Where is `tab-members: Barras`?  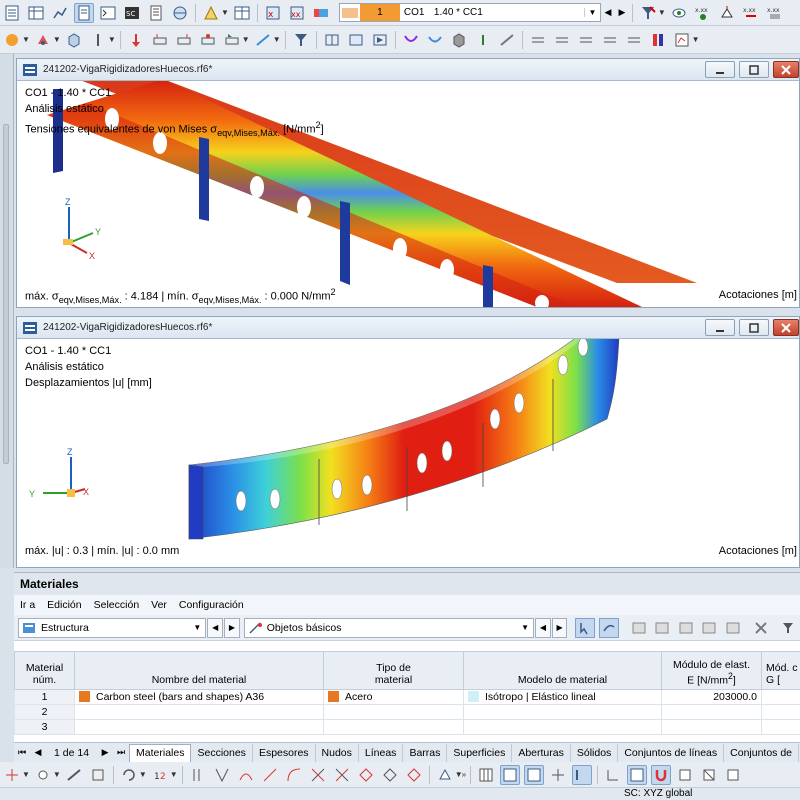
tab-members: Barras is located at coordinates (425, 752).